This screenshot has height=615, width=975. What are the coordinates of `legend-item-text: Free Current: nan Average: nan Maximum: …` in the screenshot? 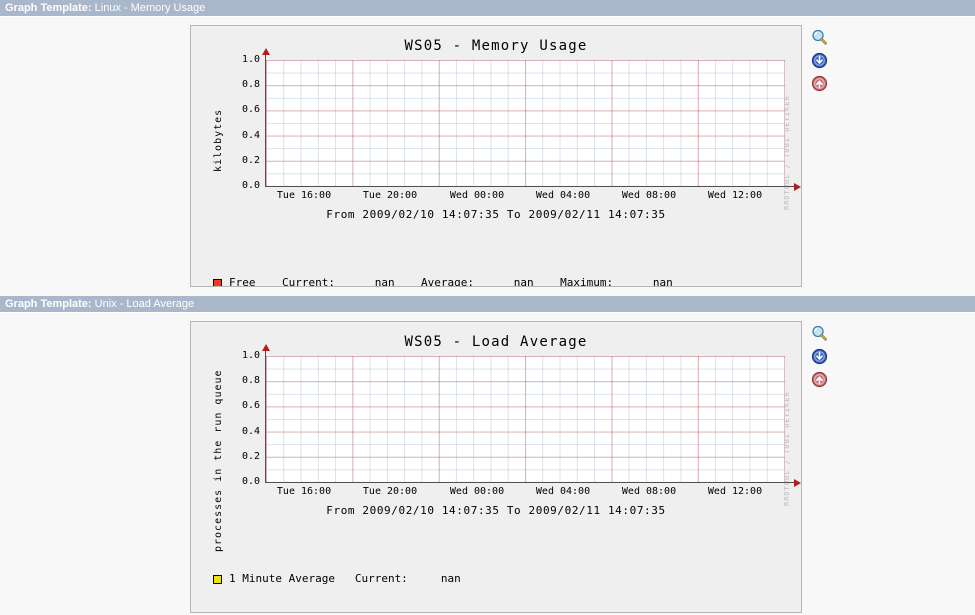 It's located at (451, 281).